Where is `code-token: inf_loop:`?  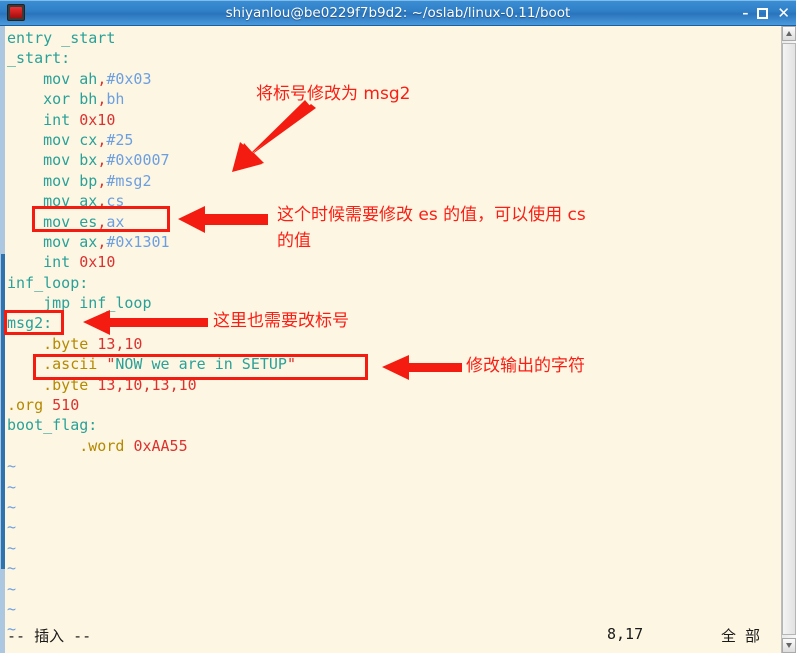
code-token: inf_loop: is located at coordinates (48, 282).